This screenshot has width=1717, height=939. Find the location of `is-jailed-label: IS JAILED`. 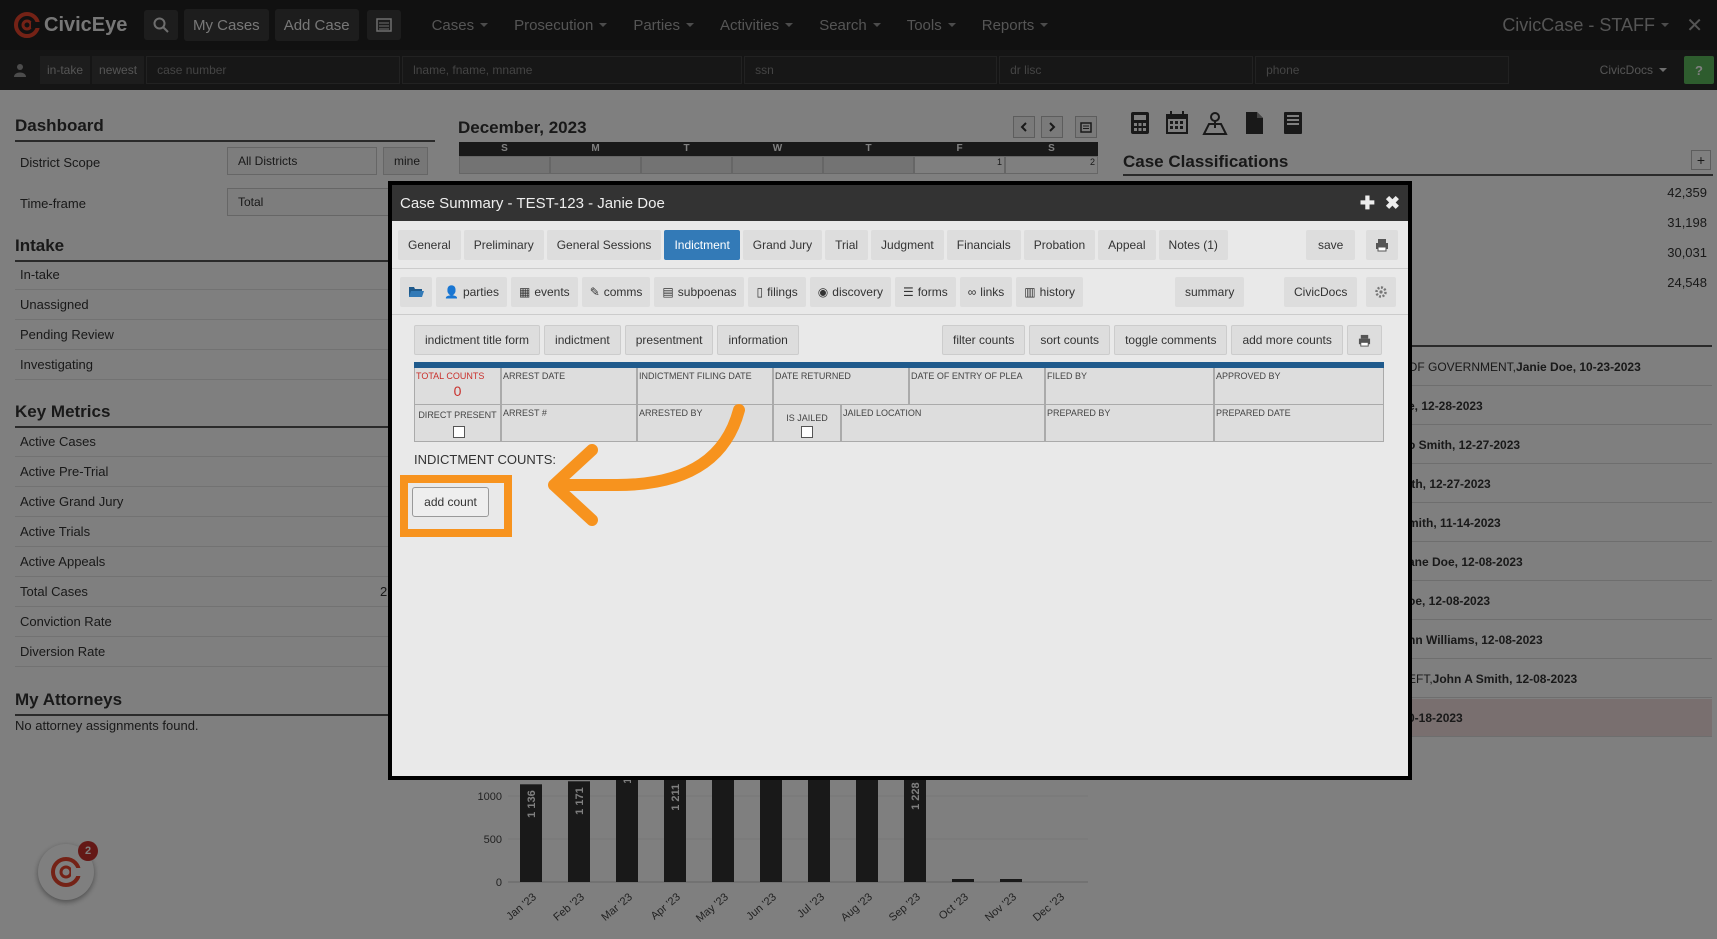

is-jailed-label: IS JAILED is located at coordinates (807, 418).